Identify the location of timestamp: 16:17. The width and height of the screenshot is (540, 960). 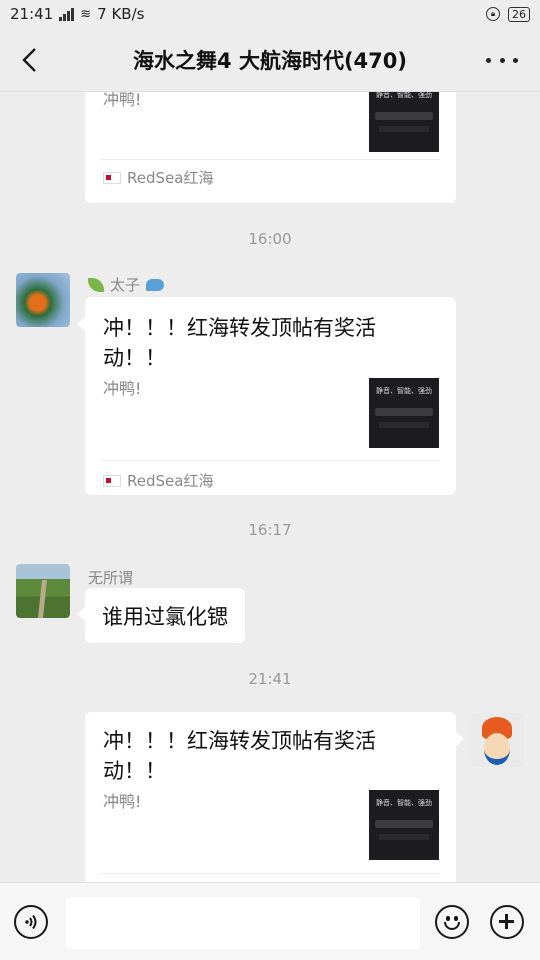
(270, 530).